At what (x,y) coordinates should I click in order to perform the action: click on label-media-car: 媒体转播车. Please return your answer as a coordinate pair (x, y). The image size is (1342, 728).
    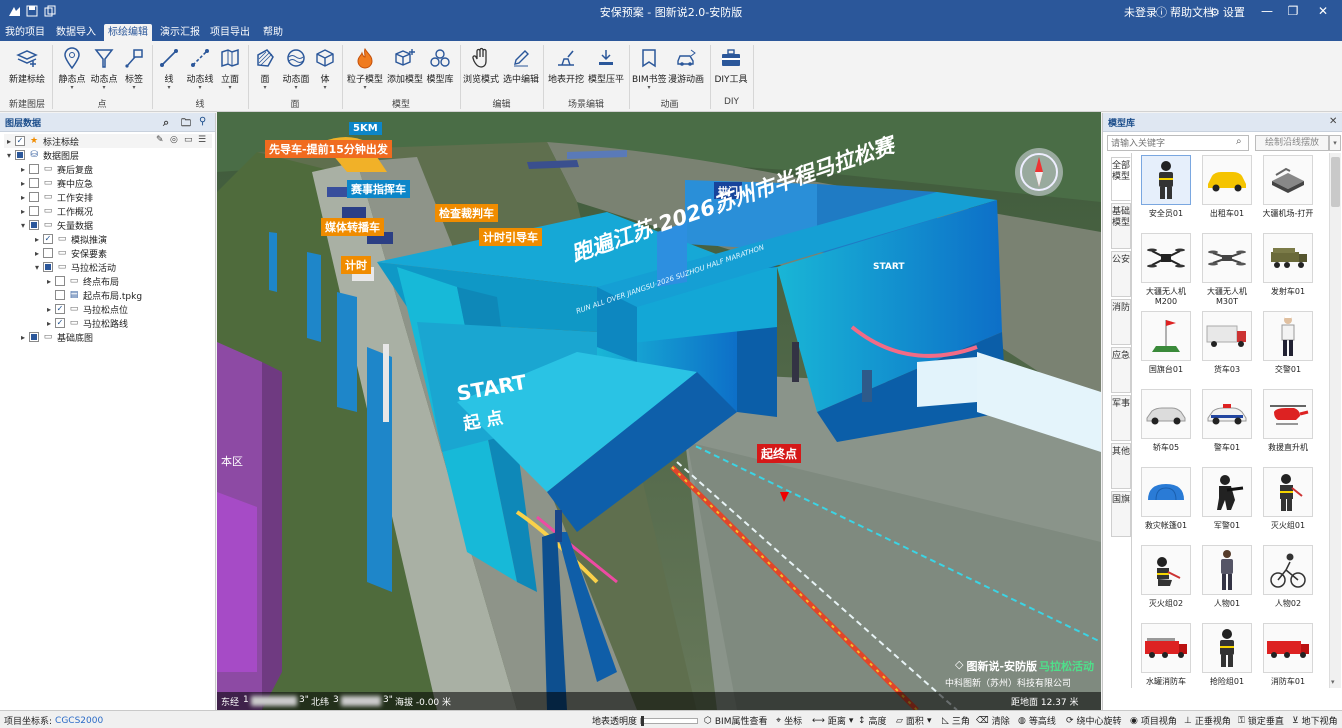
    Looking at the image, I should click on (352, 227).